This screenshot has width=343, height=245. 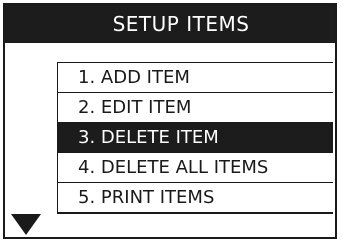 I want to click on screen-title: SETUP ITEMS, so click(x=170, y=24).